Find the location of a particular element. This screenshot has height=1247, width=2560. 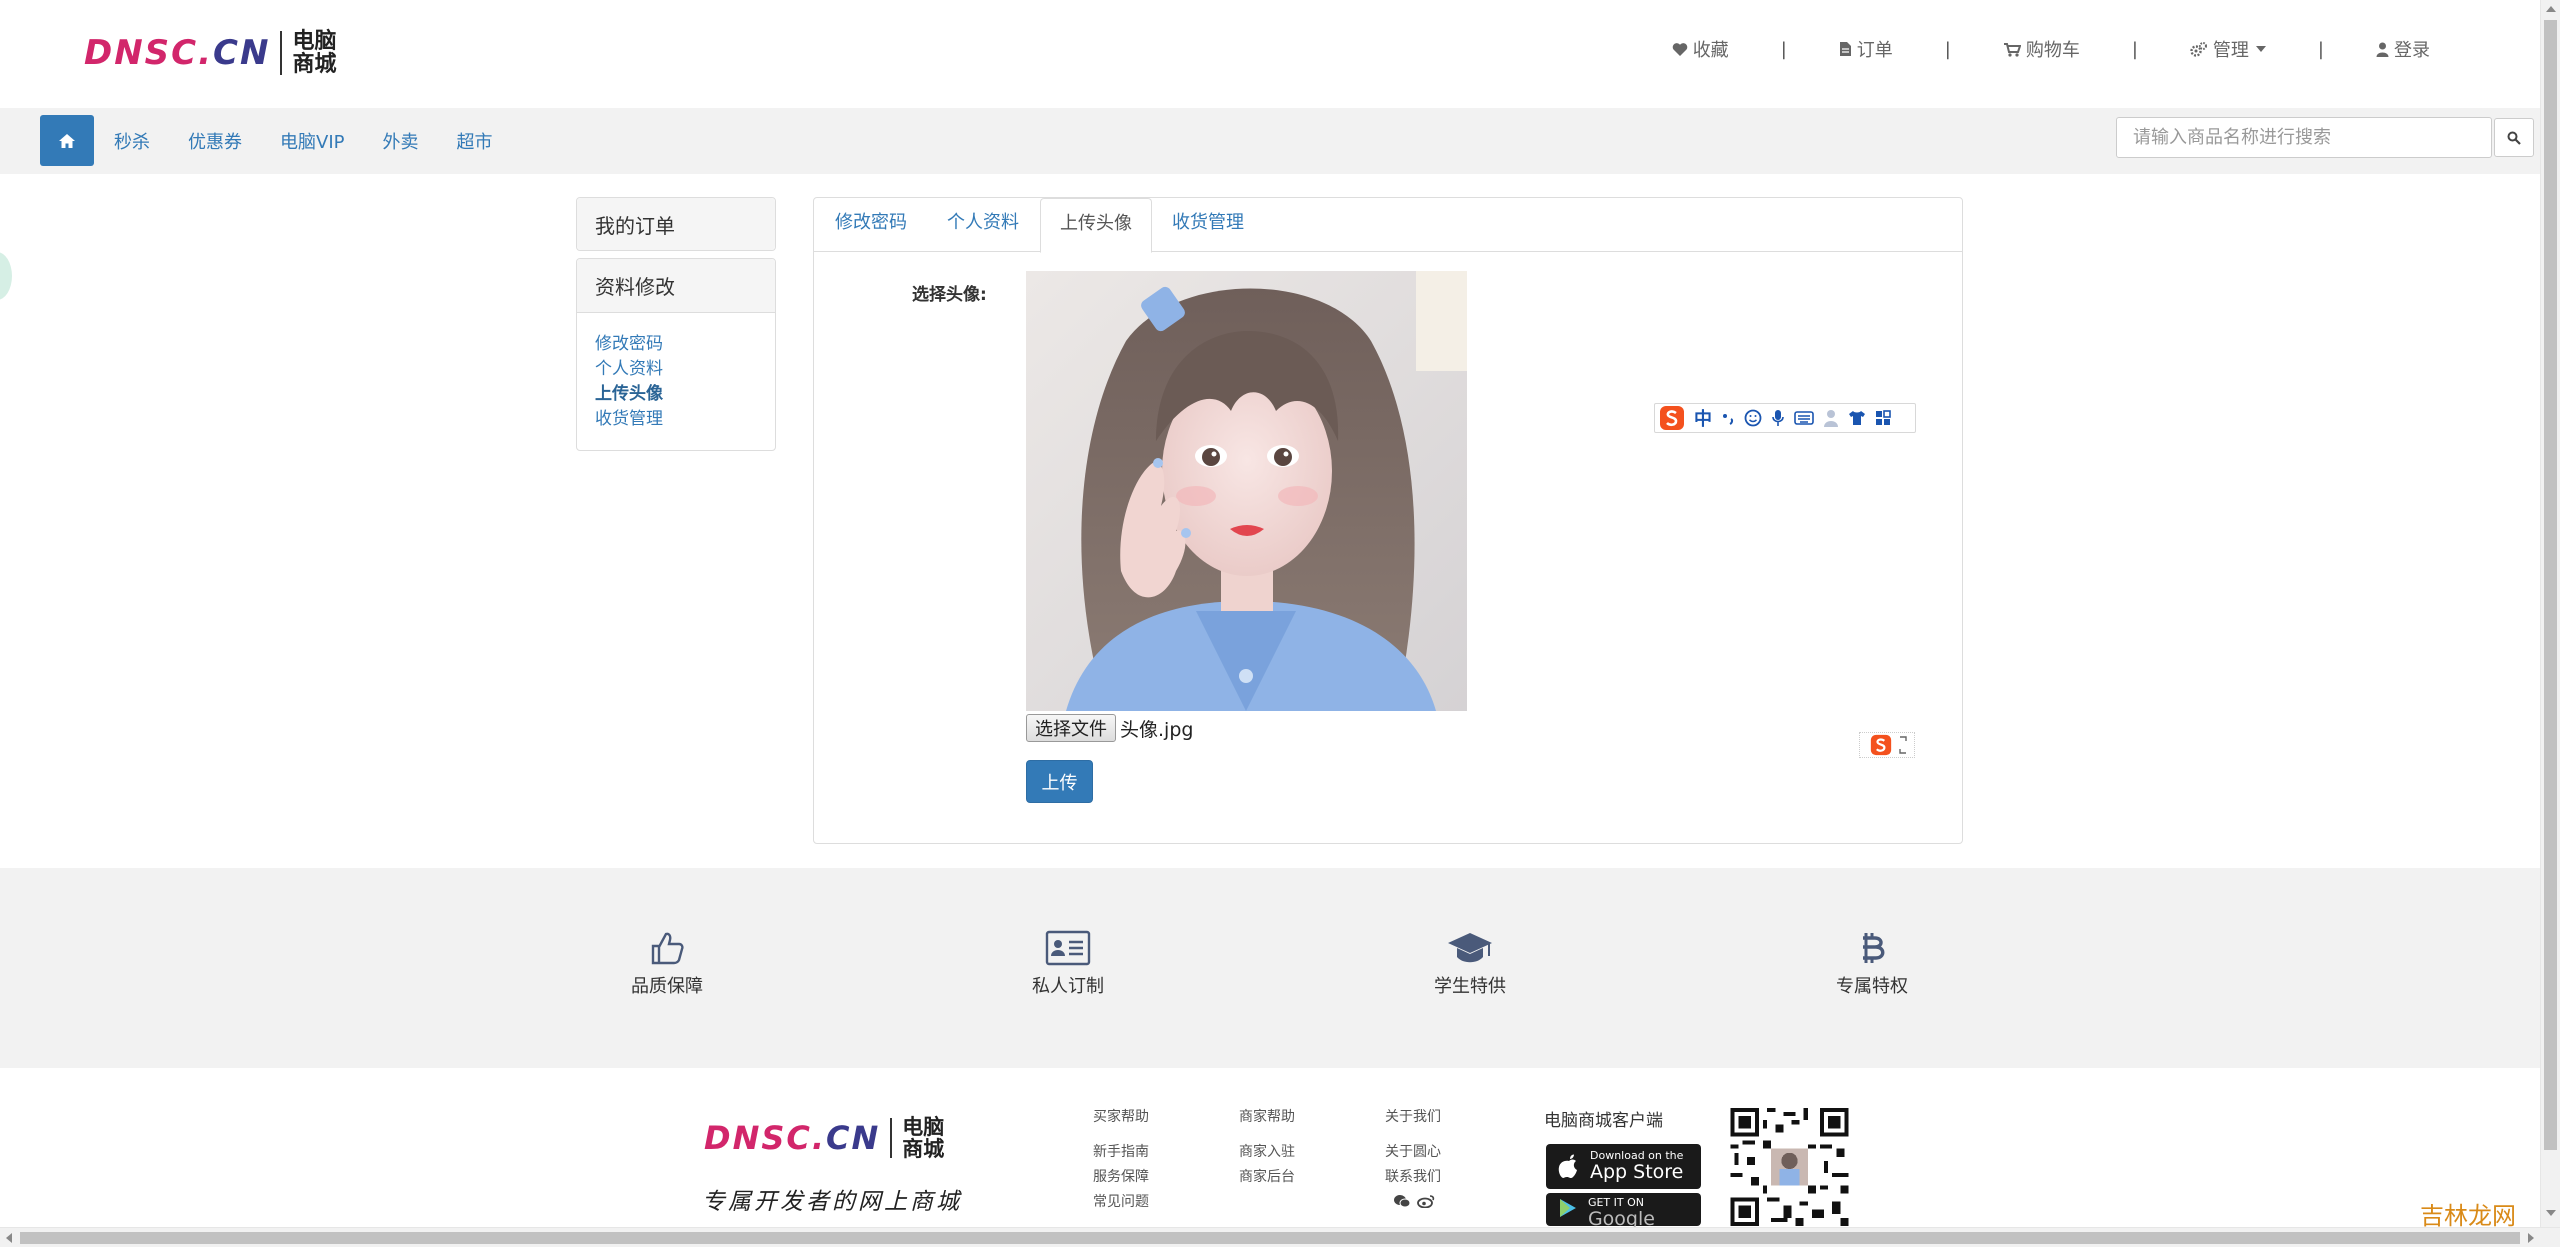

nav-link-supermarket: 超市 is located at coordinates (474, 141).